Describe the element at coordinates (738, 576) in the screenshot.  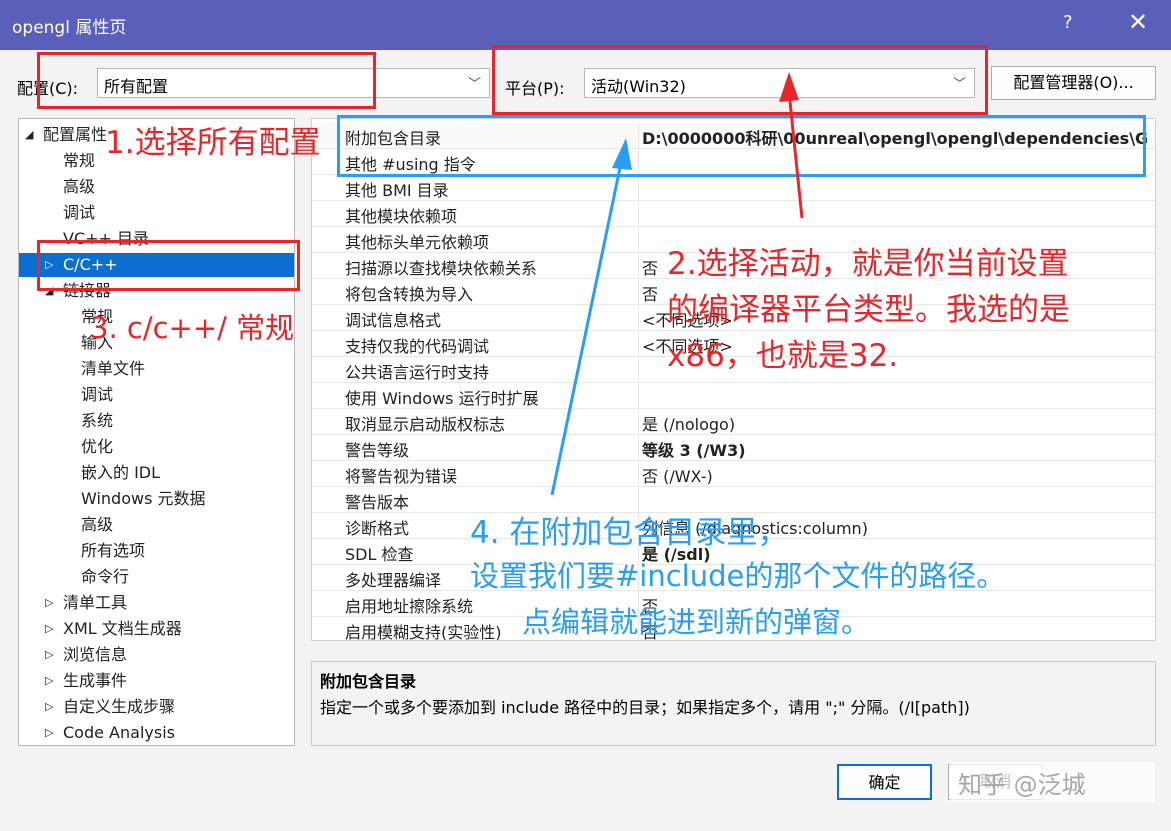
I see `annotation-4-line2: 设置我们要#include的那个文件的路径。` at that location.